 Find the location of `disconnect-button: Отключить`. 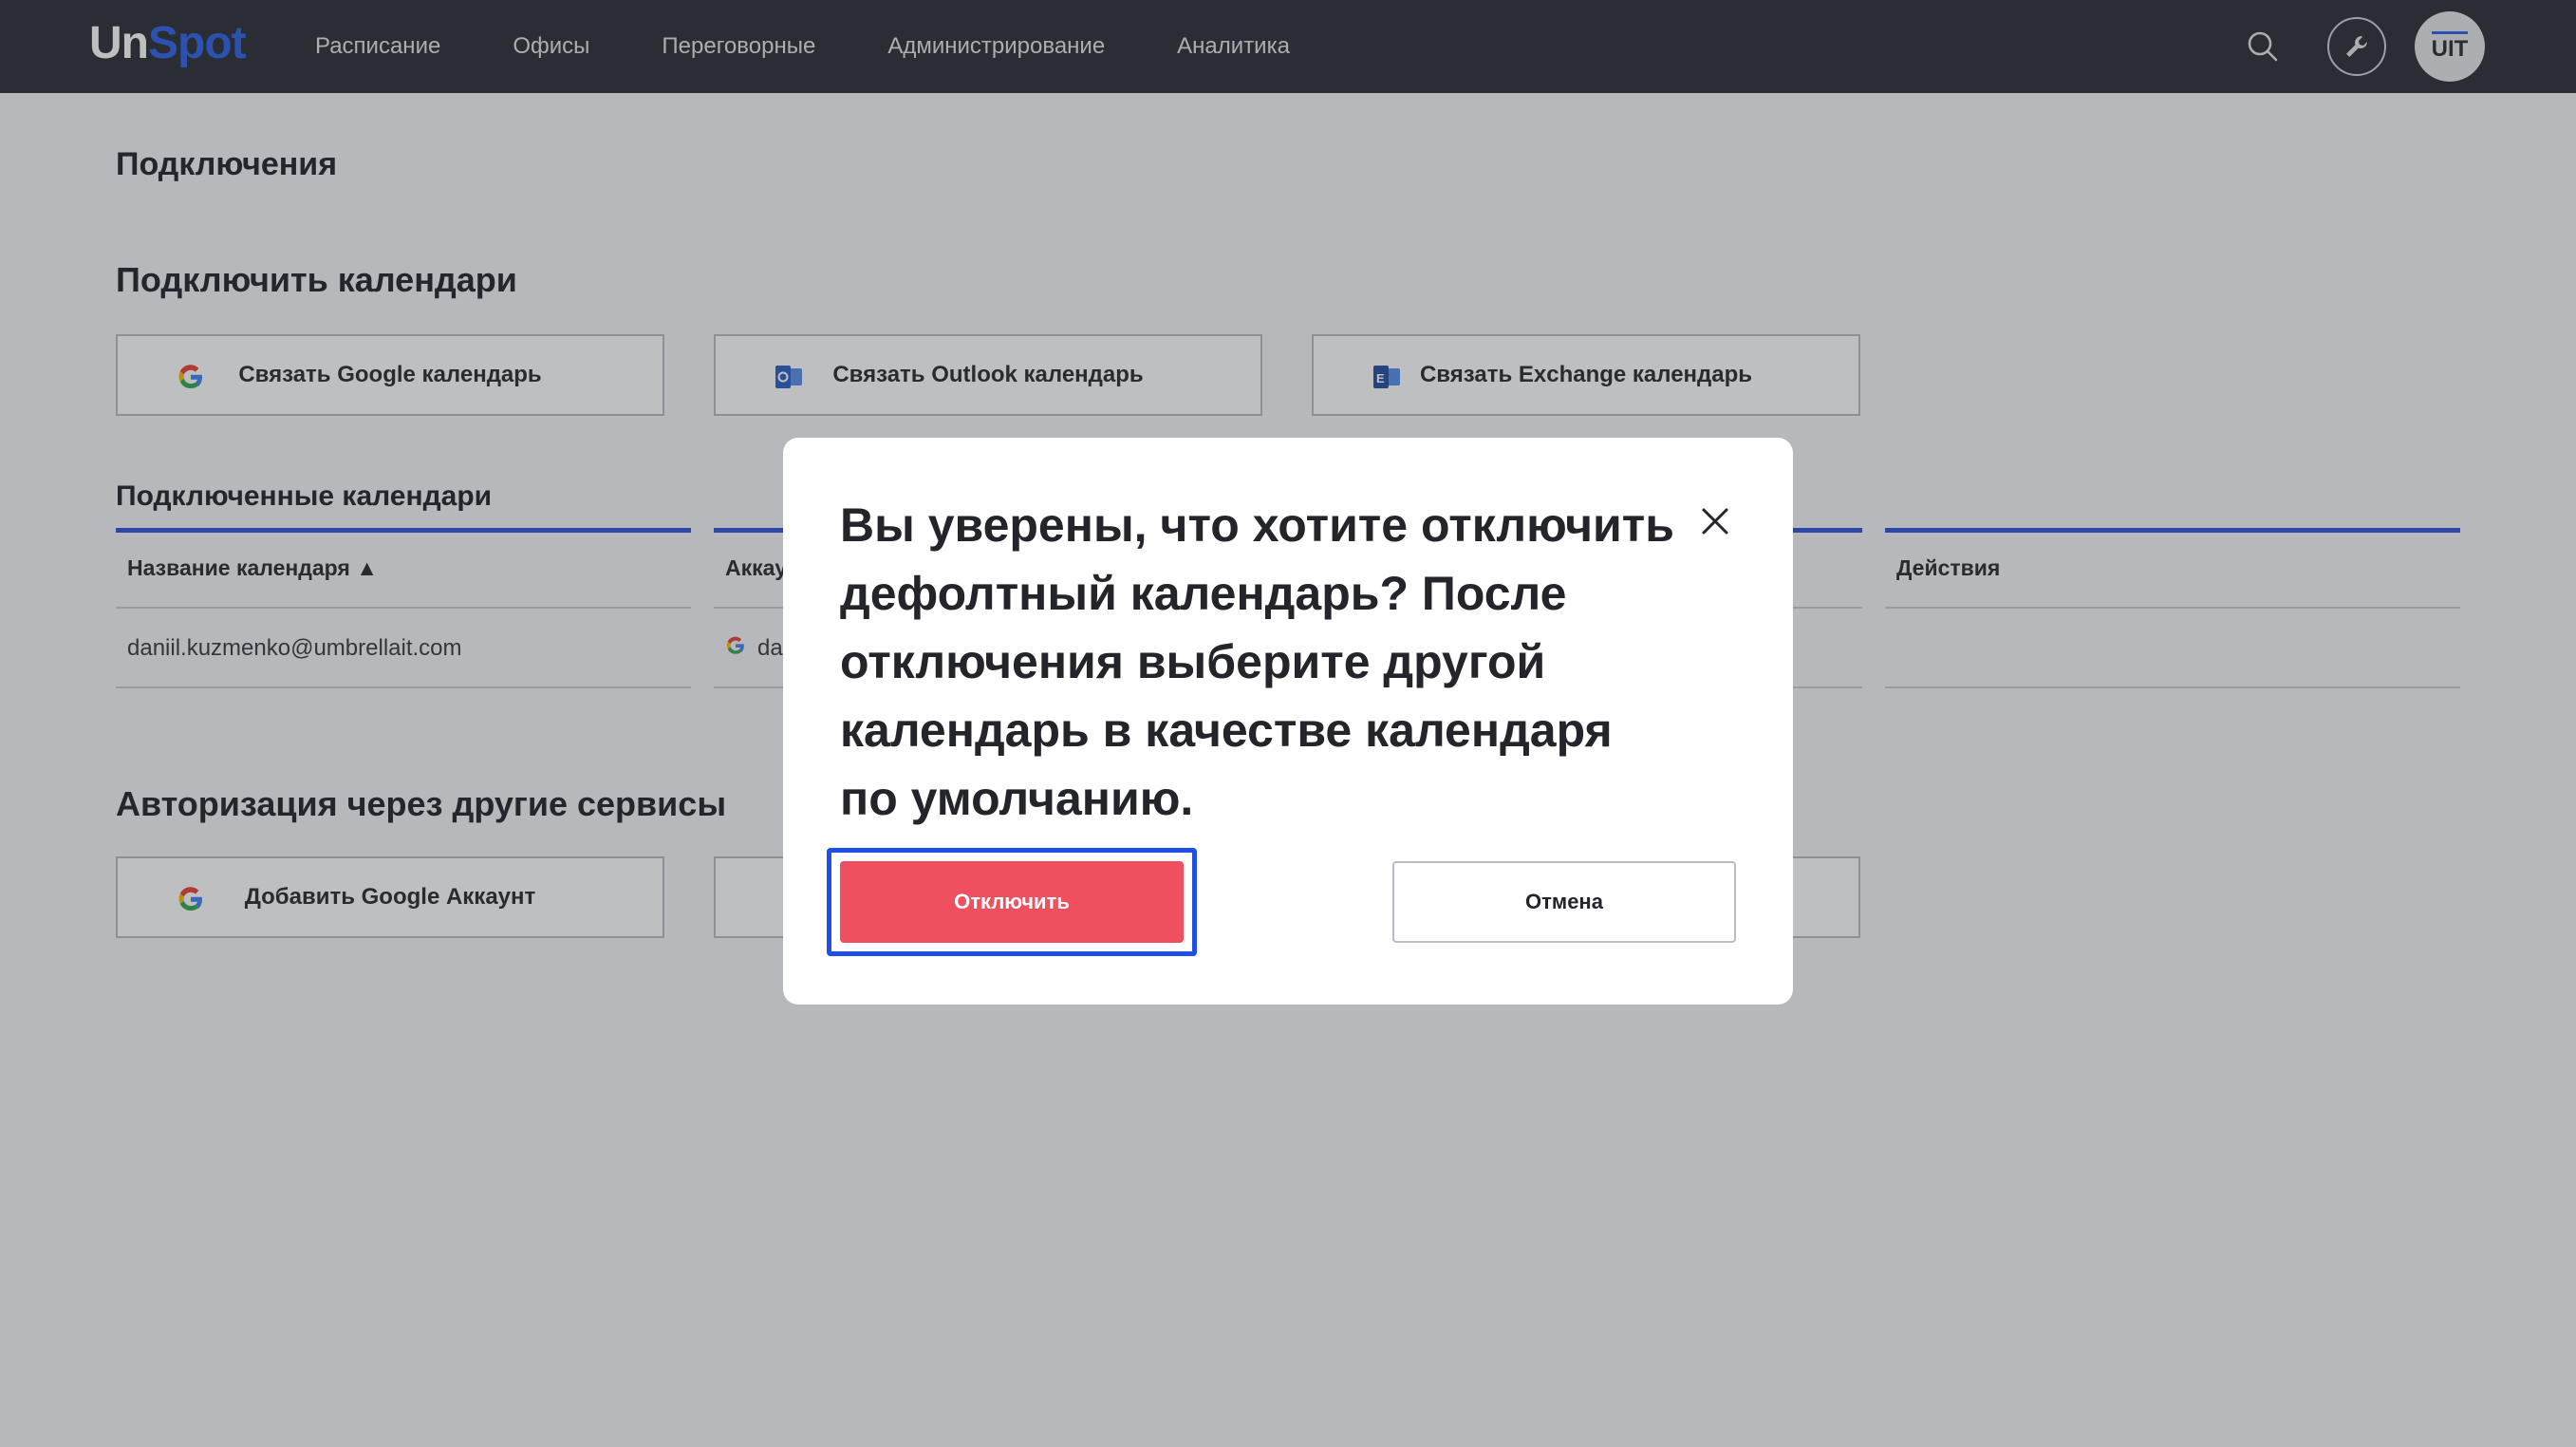

disconnect-button: Отключить is located at coordinates (1012, 902).